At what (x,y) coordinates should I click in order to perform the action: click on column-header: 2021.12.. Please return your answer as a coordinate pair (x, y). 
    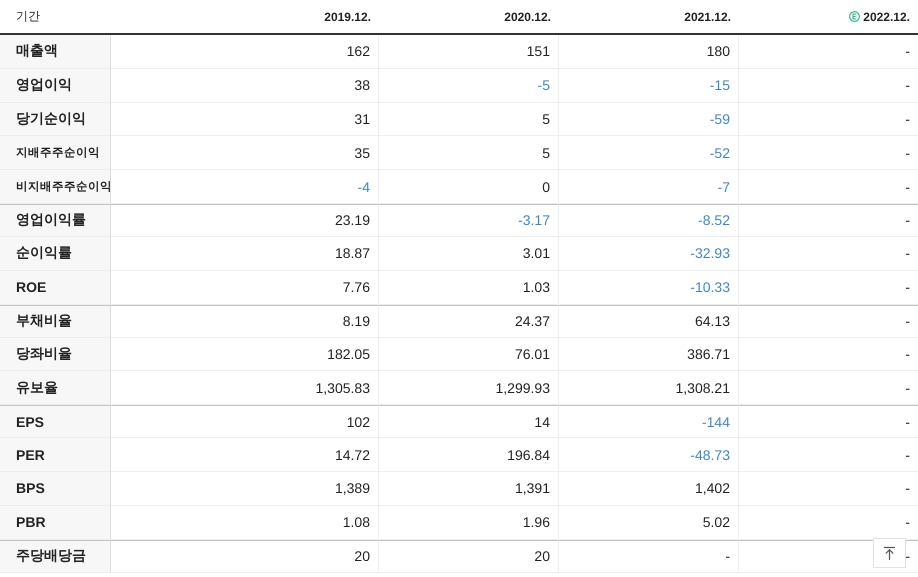
    Looking at the image, I should click on (649, 17).